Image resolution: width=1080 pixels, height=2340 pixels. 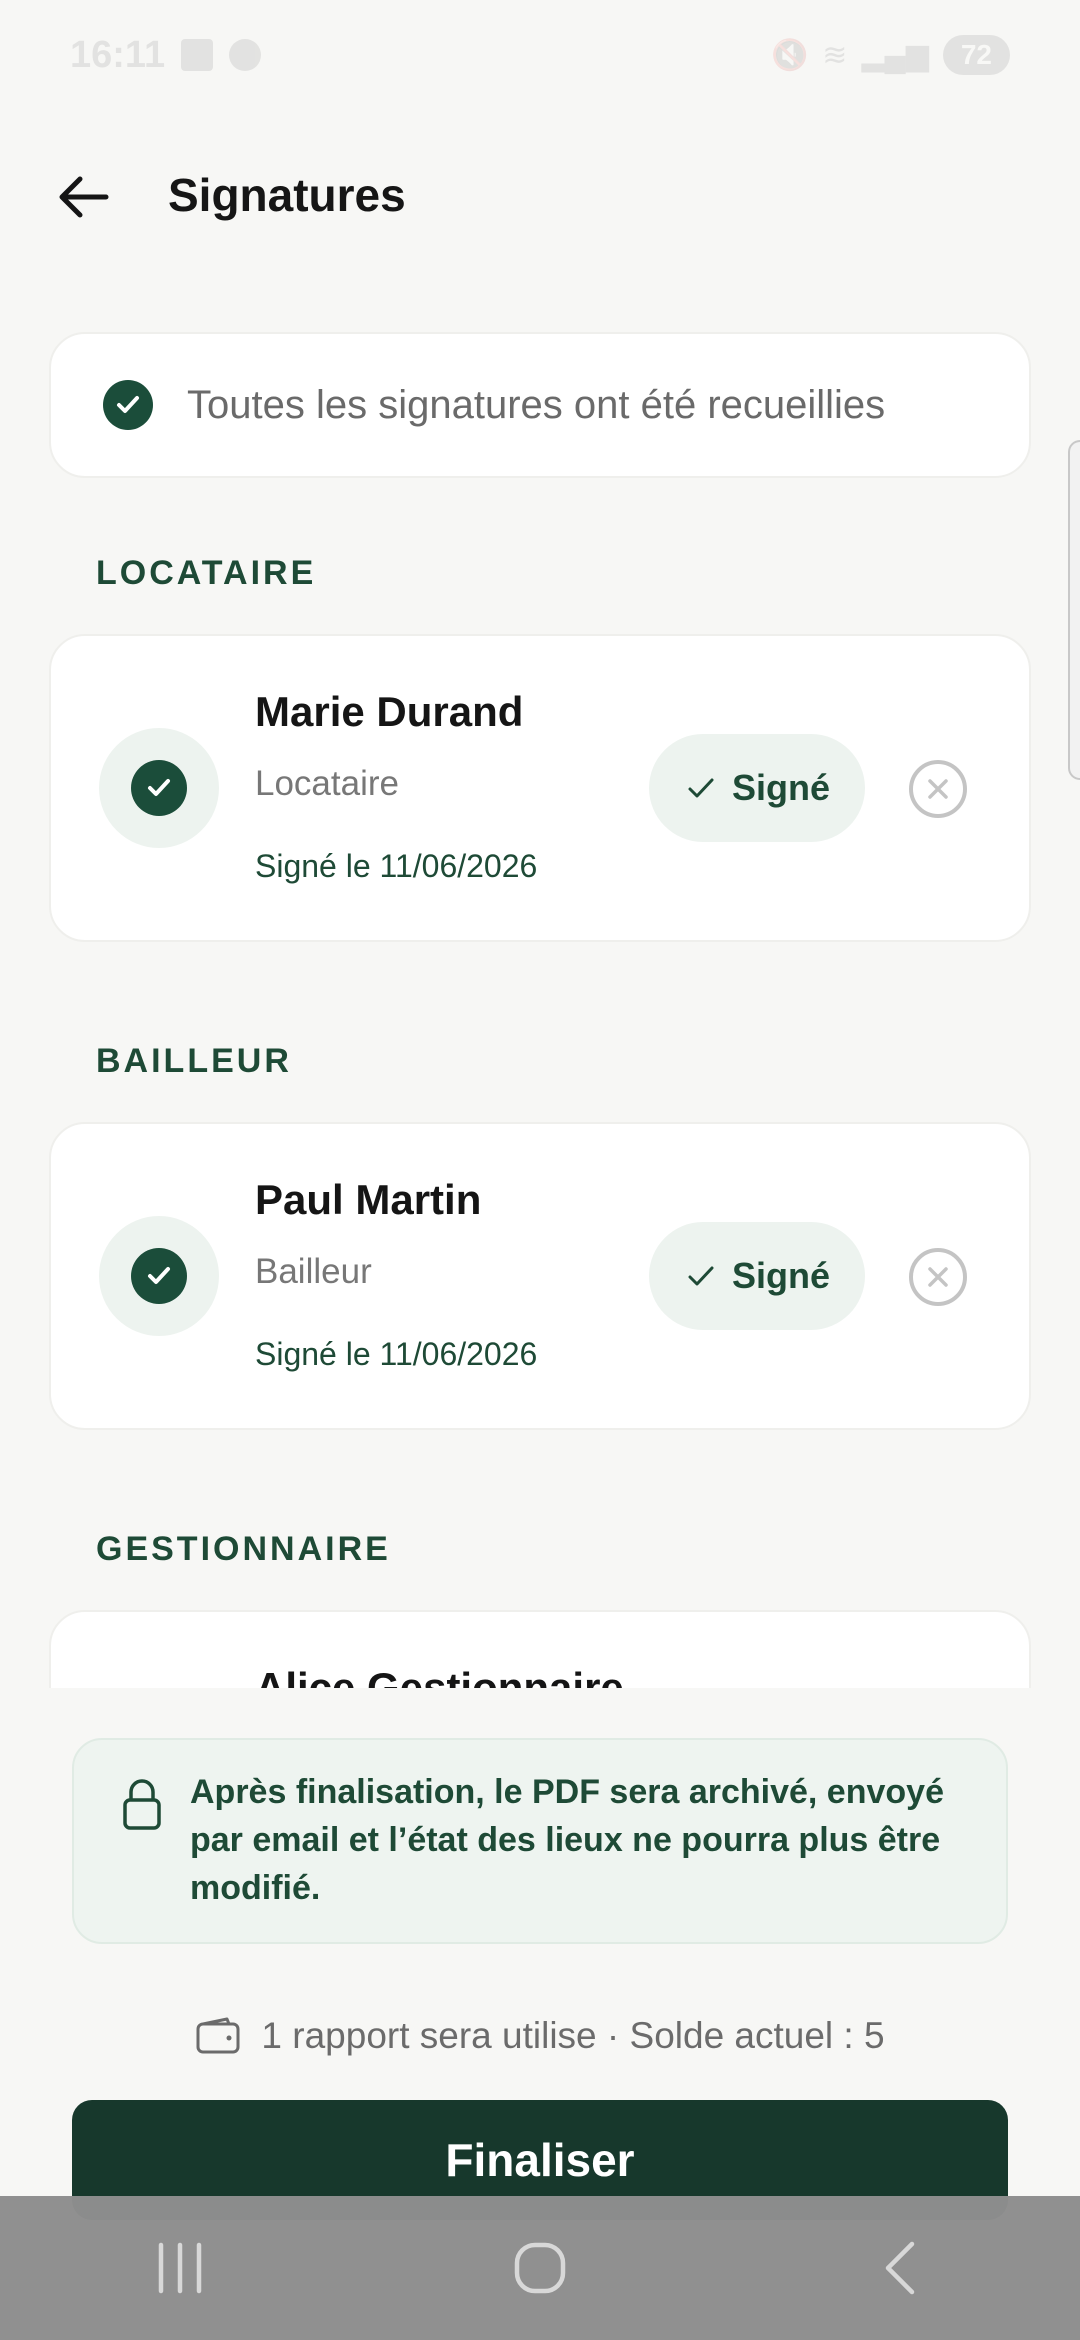 What do you see at coordinates (243, 1549) in the screenshot?
I see `section-label-gestionnaire: GESTIONNAIRE` at bounding box center [243, 1549].